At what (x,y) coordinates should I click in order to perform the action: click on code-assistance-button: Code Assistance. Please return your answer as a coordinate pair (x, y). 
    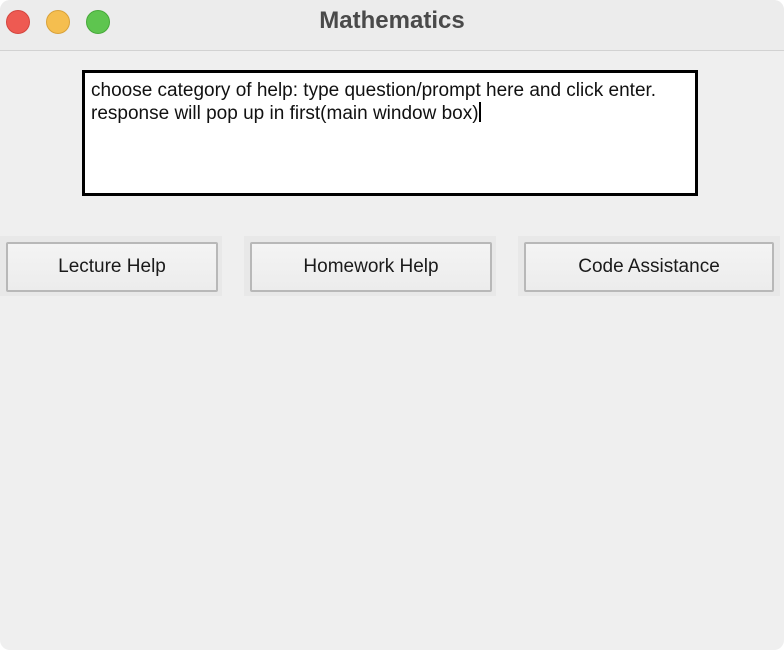
    Looking at the image, I should click on (649, 267).